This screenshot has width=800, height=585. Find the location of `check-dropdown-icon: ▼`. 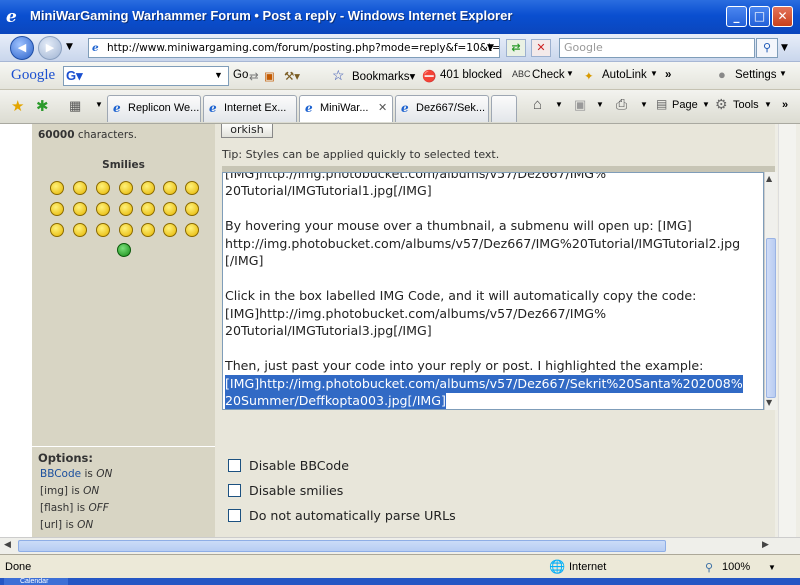

check-dropdown-icon: ▼ is located at coordinates (570, 73).